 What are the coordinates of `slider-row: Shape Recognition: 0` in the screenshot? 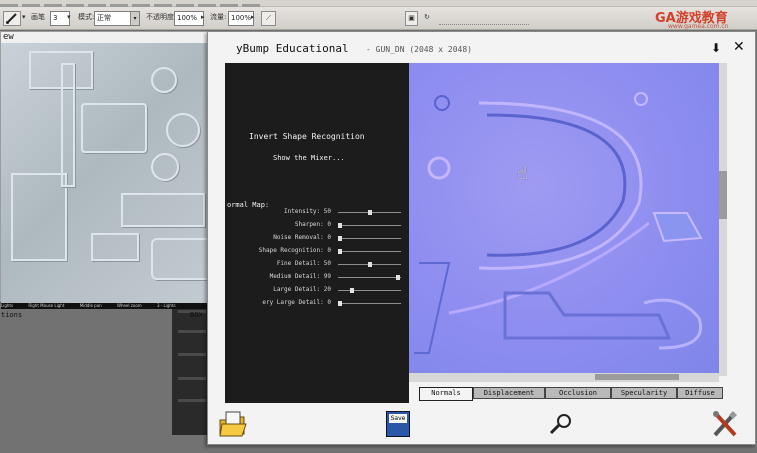 It's located at (317, 252).